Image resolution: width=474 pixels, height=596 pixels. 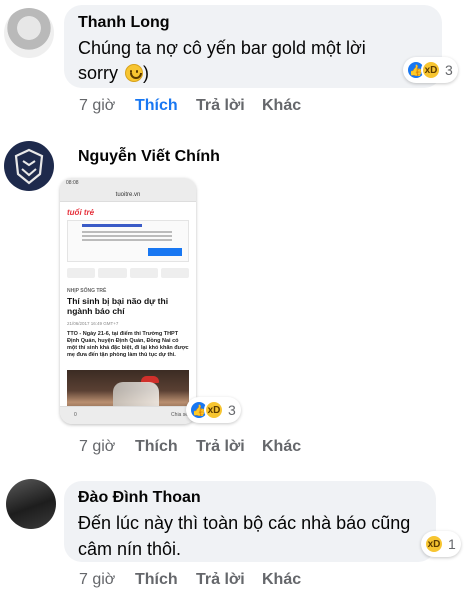 I want to click on slightly-smiling-face-icon, so click(x=134, y=73).